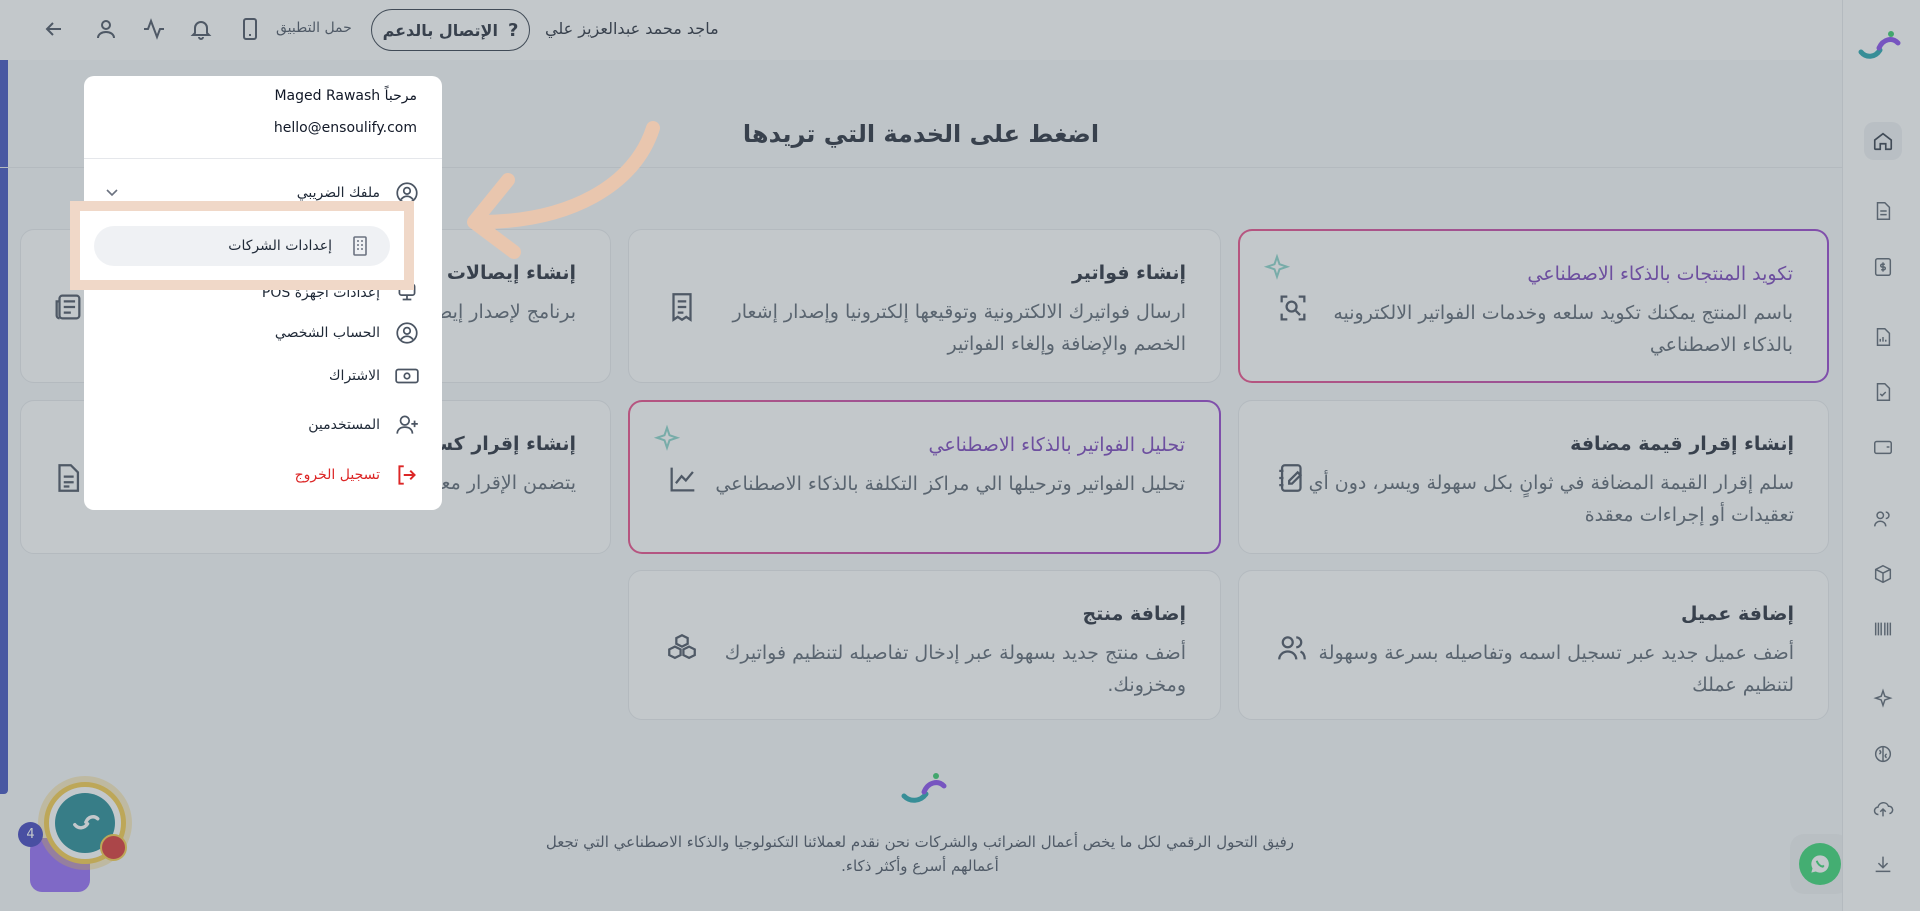 This screenshot has height=911, width=1920. What do you see at coordinates (327, 333) in the screenshot?
I see `menu-item-label: الحساب الشخصي` at bounding box center [327, 333].